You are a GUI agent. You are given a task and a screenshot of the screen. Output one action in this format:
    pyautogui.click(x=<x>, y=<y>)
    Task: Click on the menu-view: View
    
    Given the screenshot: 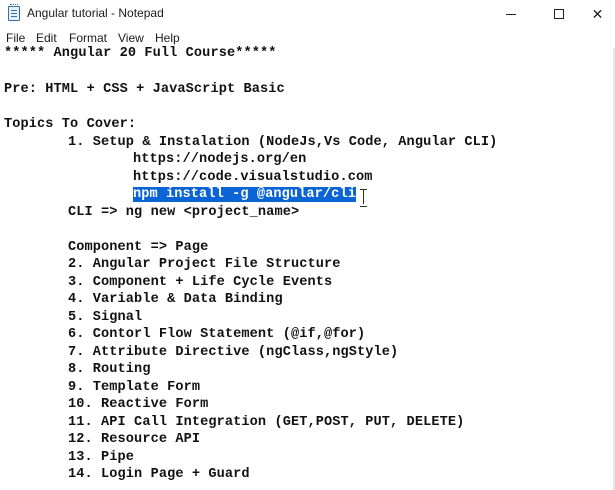 What is the action you would take?
    pyautogui.click(x=131, y=38)
    